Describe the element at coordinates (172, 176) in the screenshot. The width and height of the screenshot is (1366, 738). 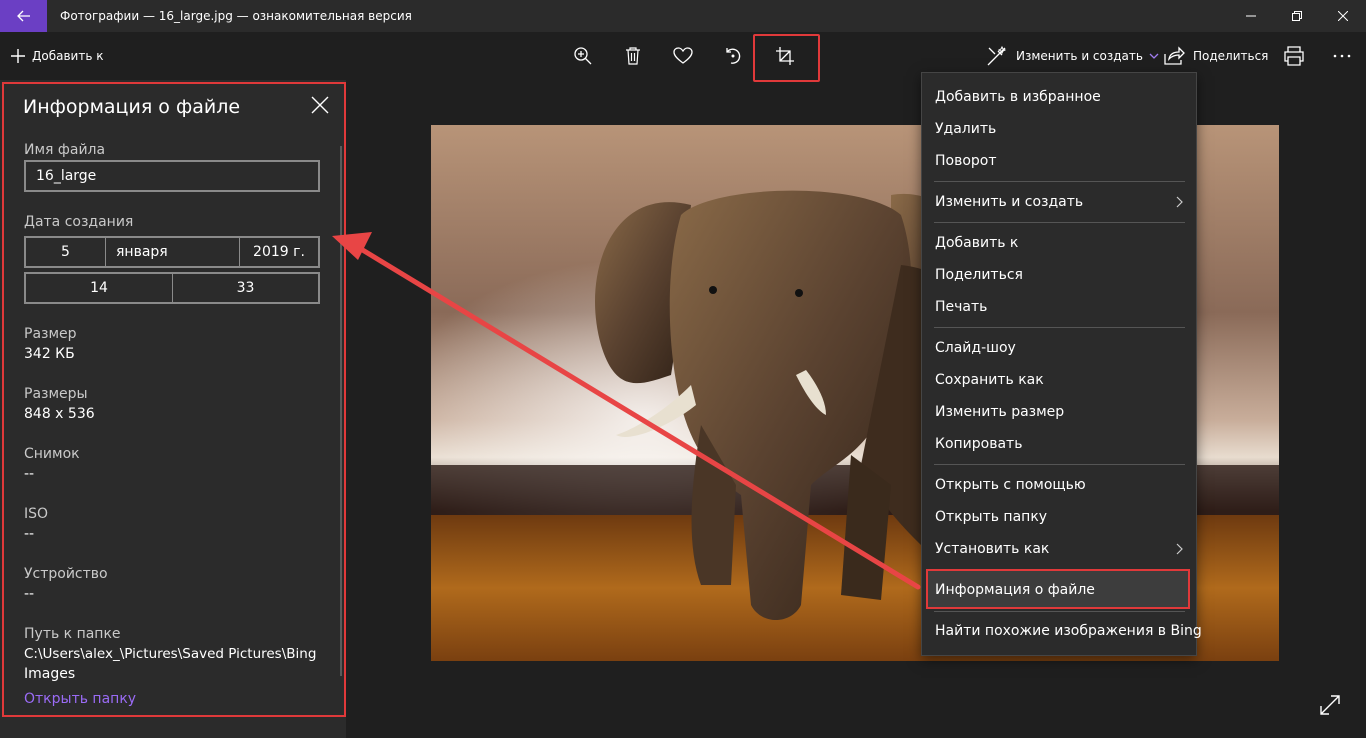
I see `filename-input: 16_large` at that location.